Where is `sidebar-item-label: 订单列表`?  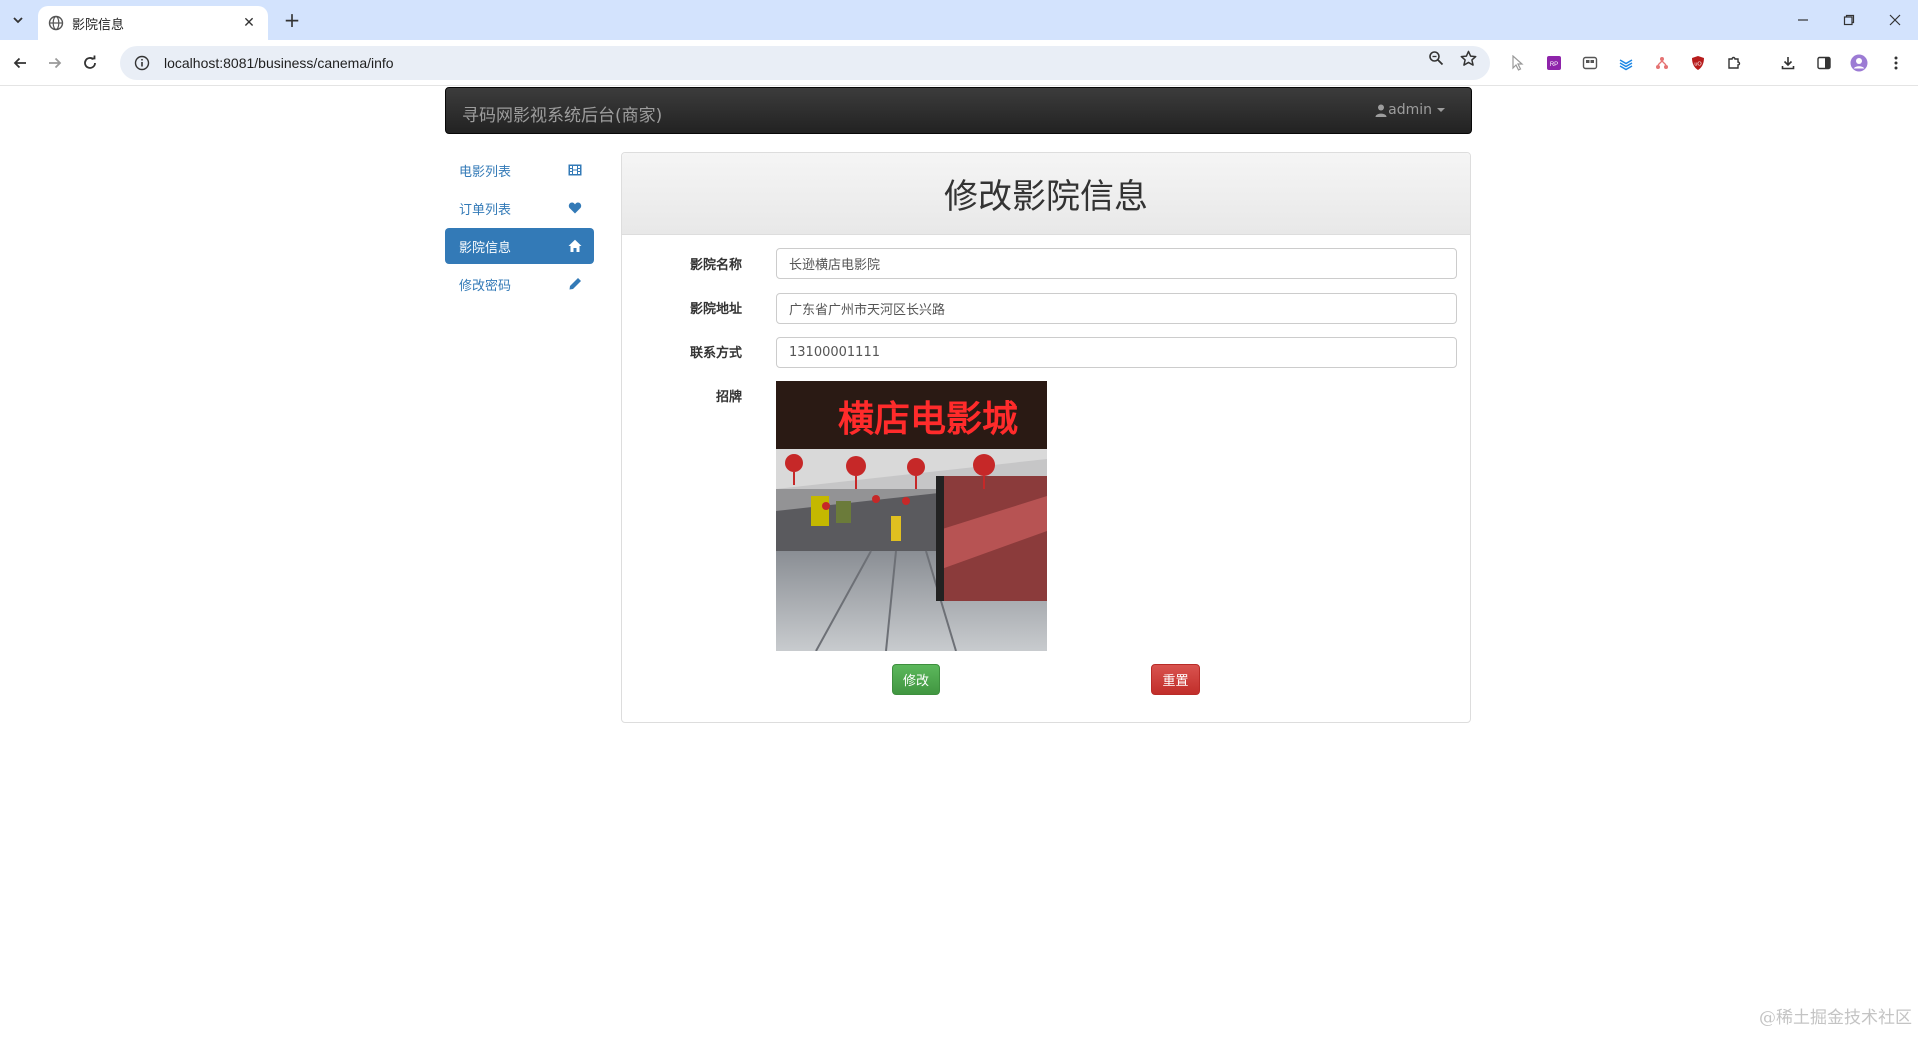 sidebar-item-label: 订单列表 is located at coordinates (485, 210).